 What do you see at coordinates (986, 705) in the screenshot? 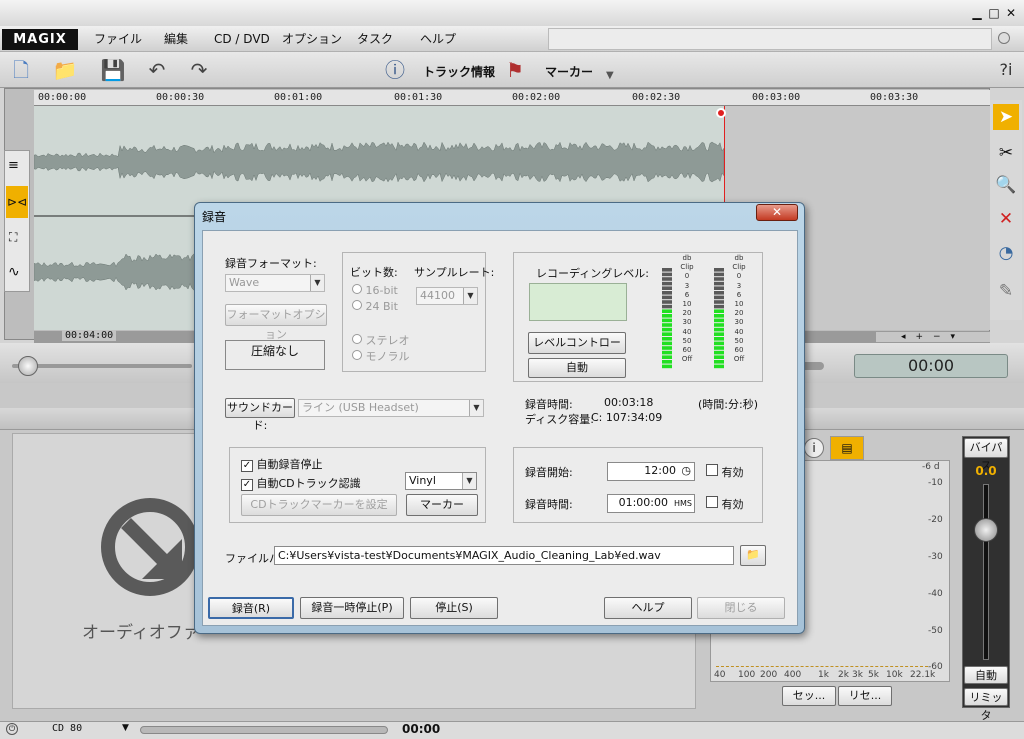
I see `limiter-button: リミッタ` at bounding box center [986, 705].